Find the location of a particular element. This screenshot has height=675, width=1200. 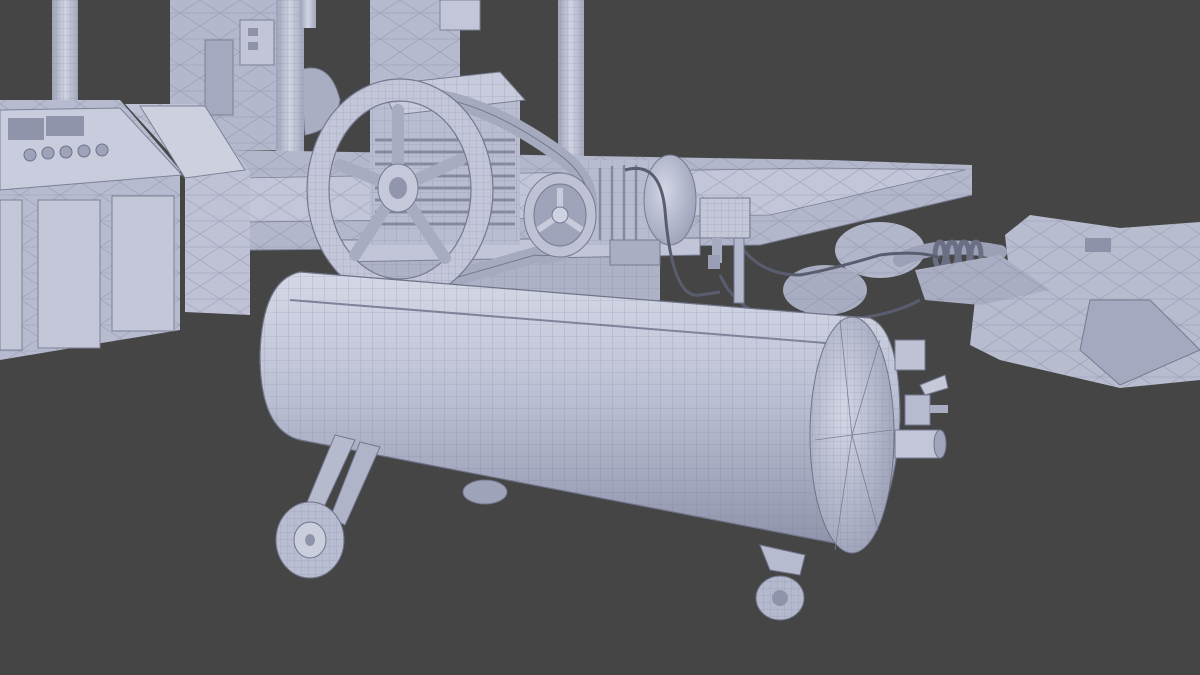

motor-pulley is located at coordinates (560, 215).